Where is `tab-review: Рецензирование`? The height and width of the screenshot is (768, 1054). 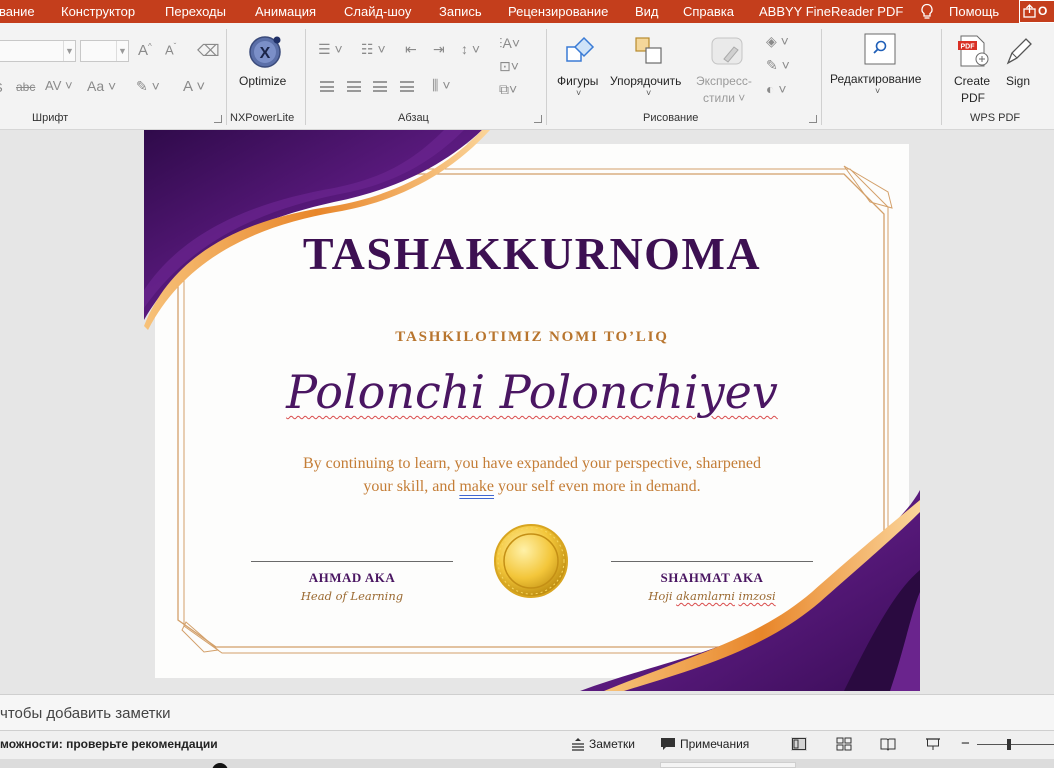
tab-review: Рецензирование is located at coordinates (558, 11).